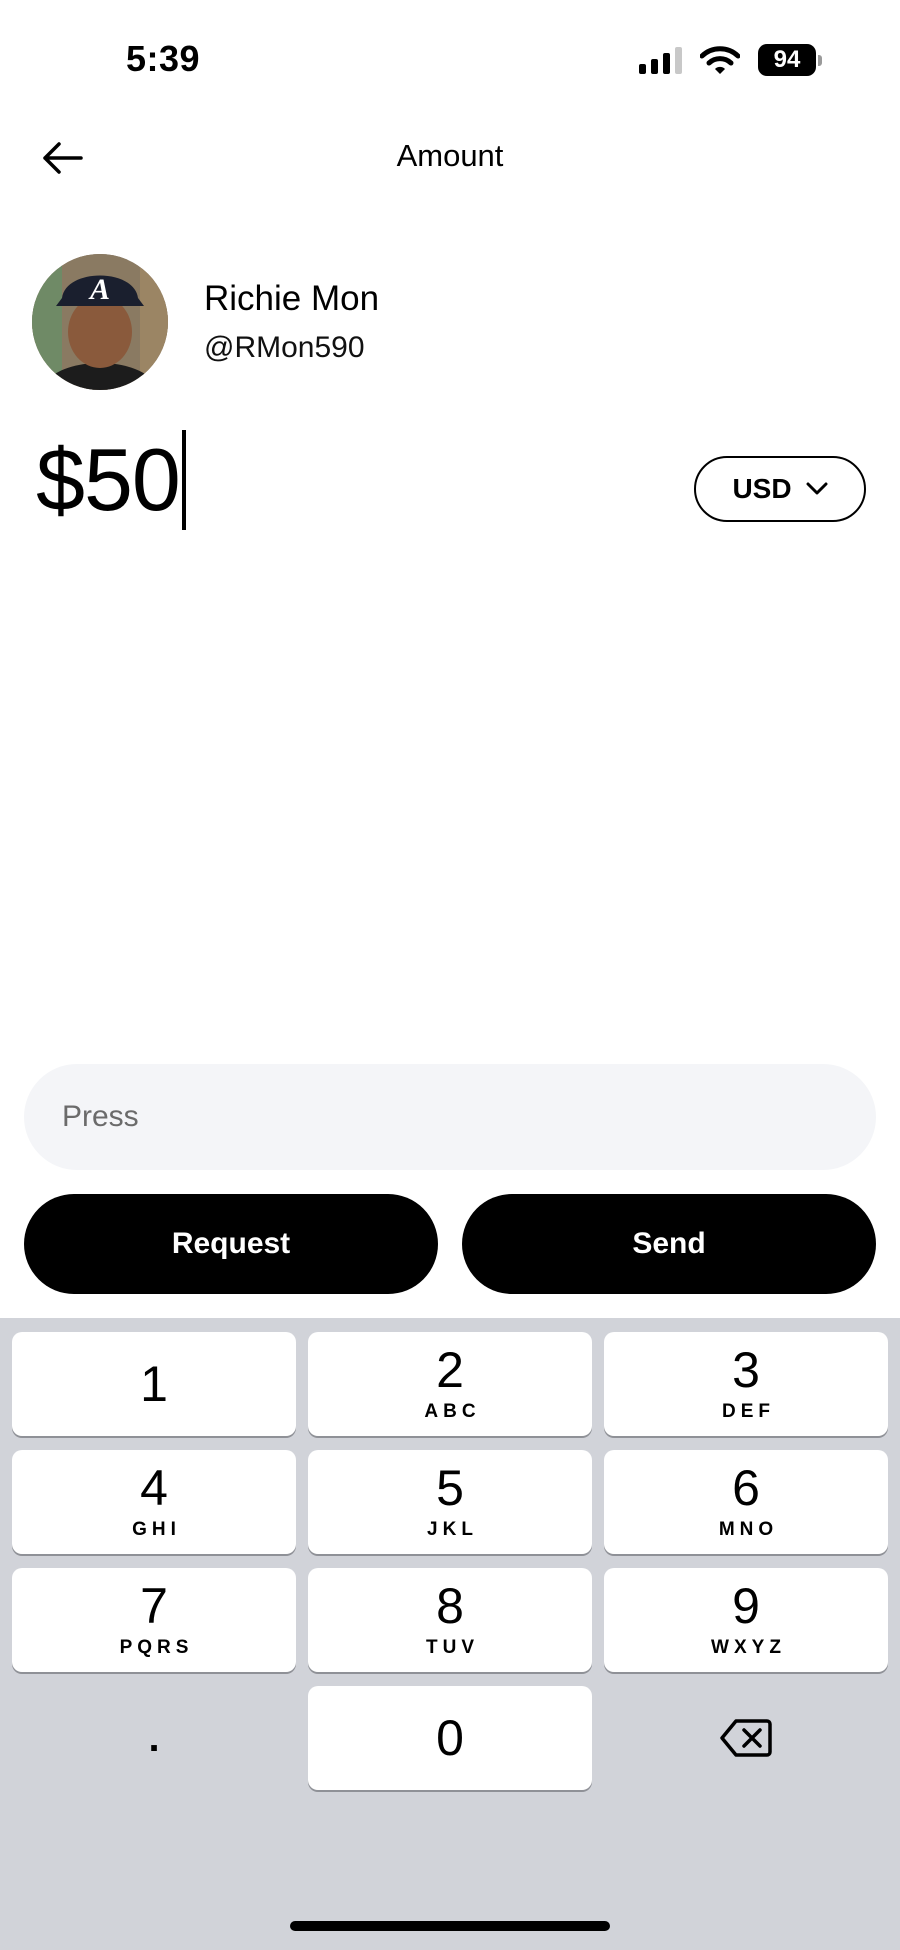 The width and height of the screenshot is (900, 1950). Describe the element at coordinates (452, 1411) in the screenshot. I see `key-letters: ABC` at that location.